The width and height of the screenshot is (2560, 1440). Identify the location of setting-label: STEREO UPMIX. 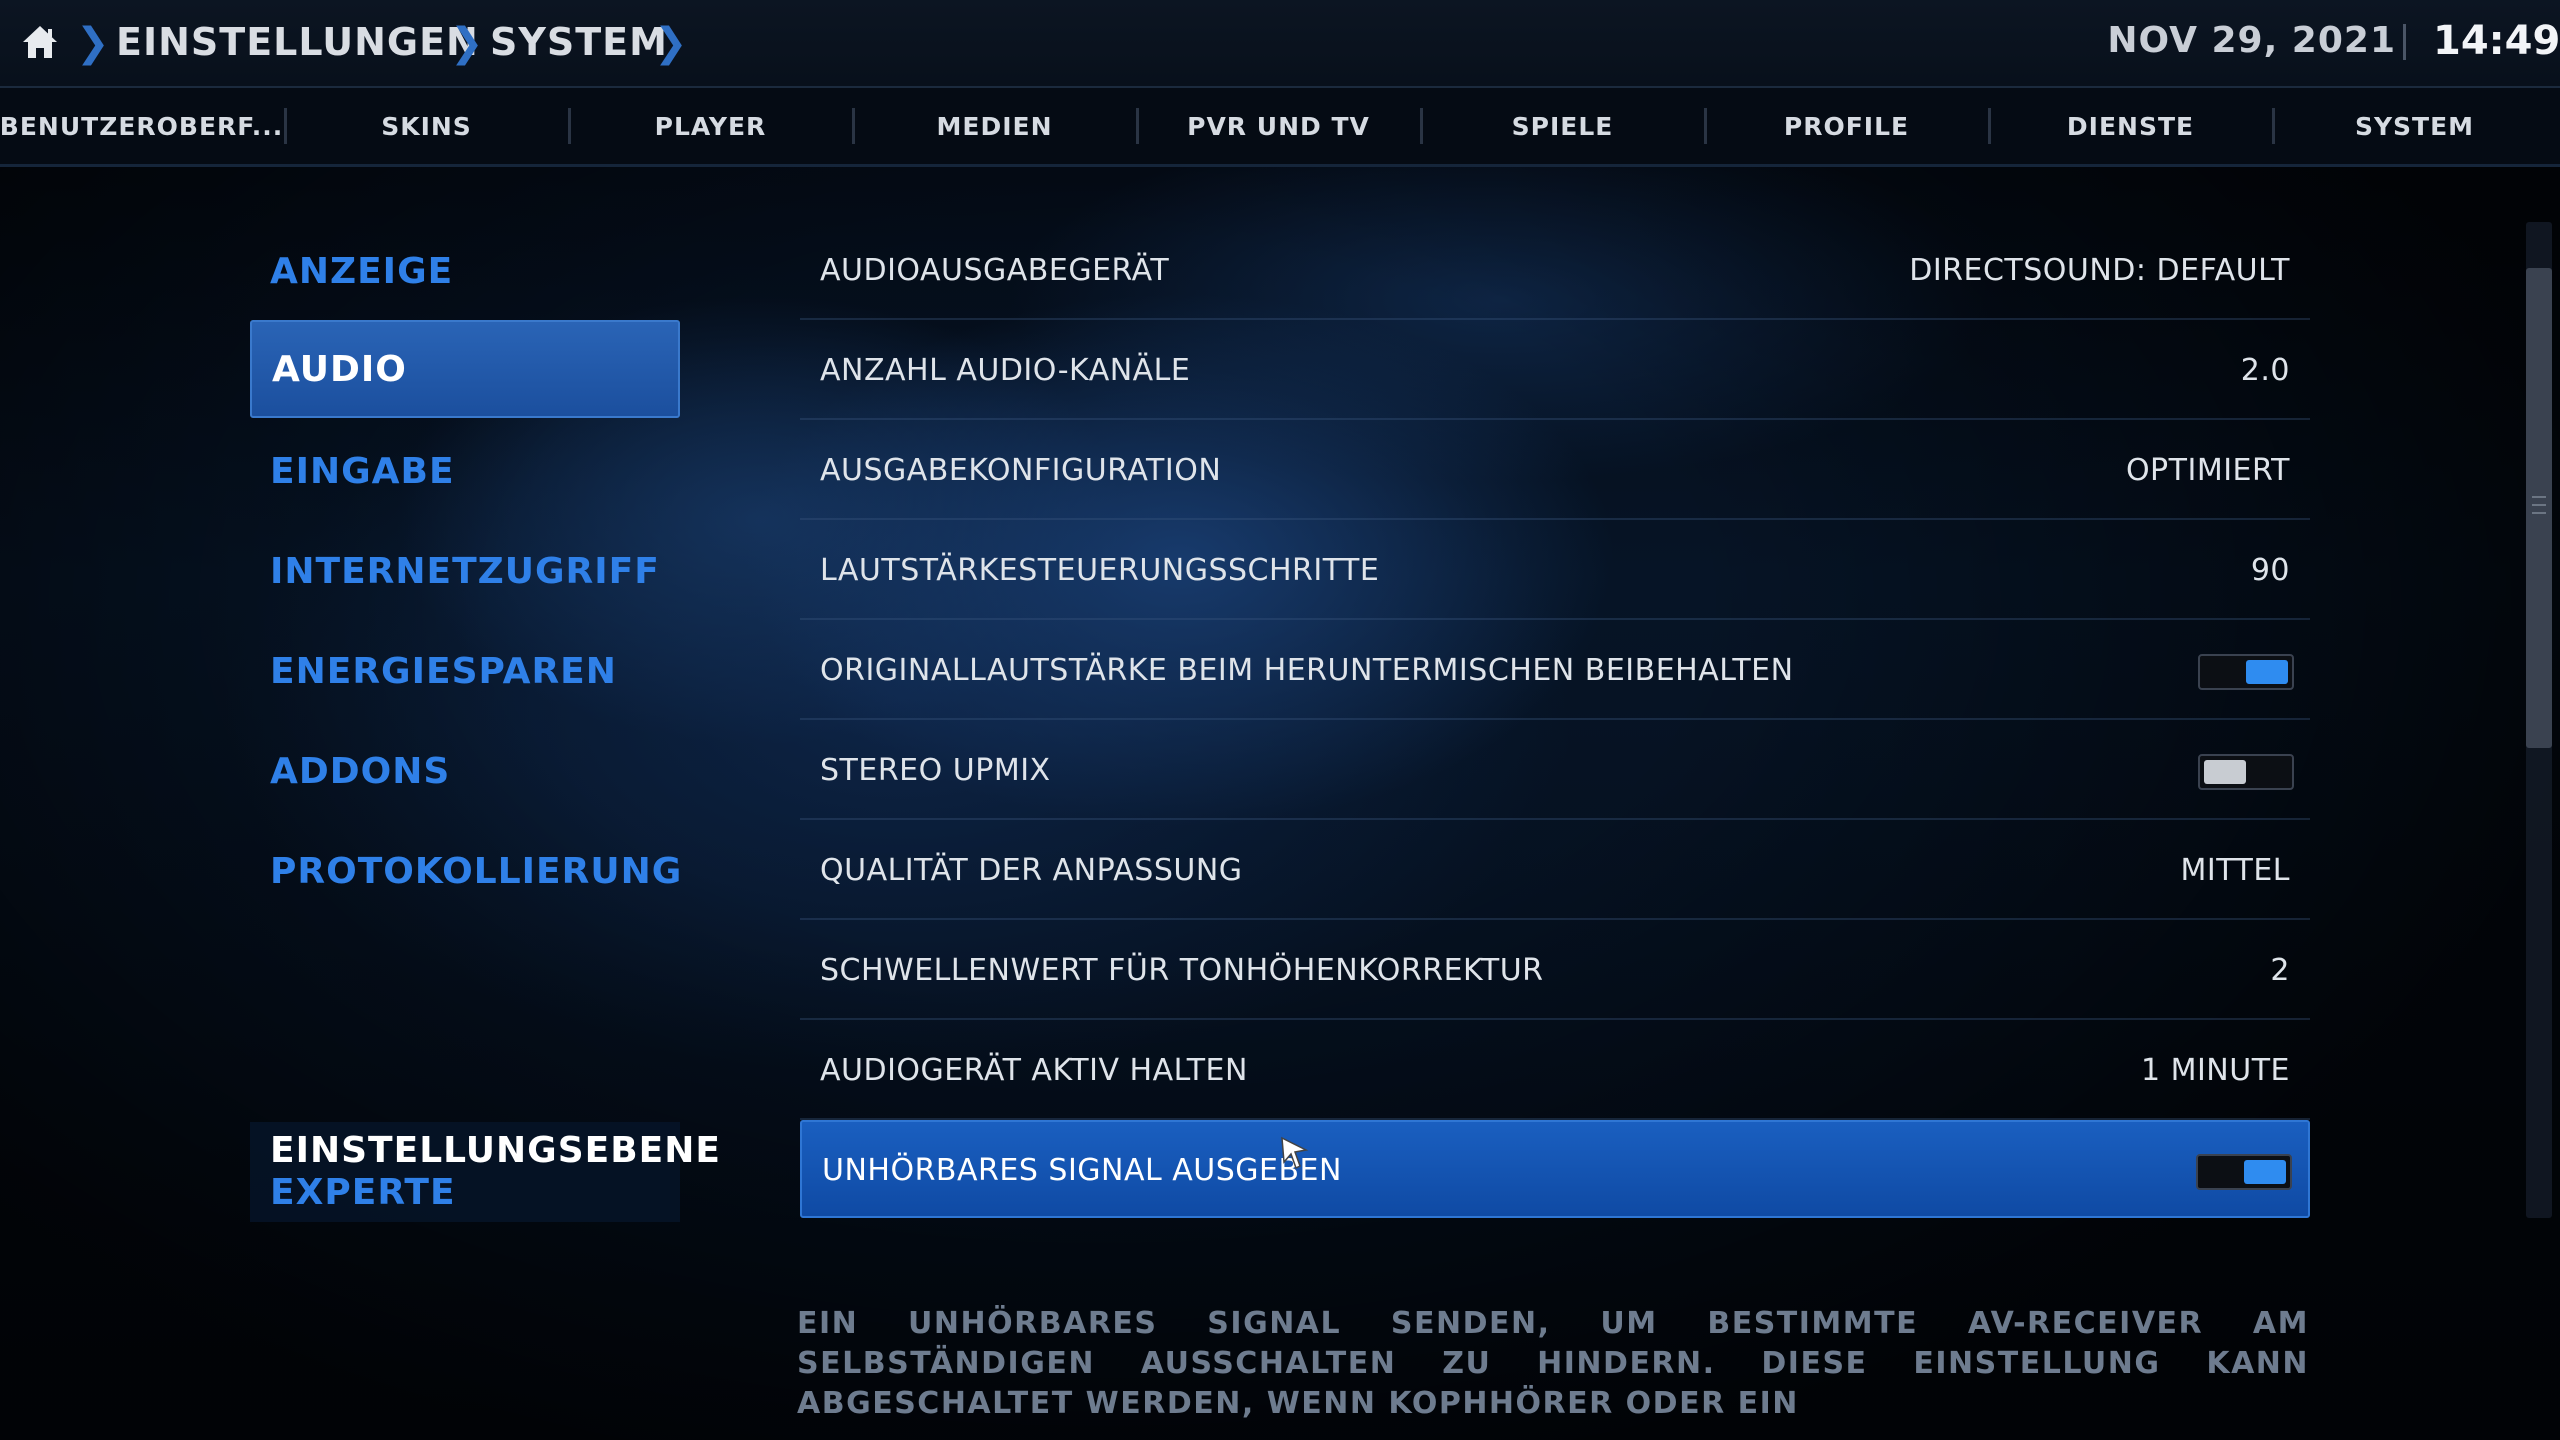
(935, 770).